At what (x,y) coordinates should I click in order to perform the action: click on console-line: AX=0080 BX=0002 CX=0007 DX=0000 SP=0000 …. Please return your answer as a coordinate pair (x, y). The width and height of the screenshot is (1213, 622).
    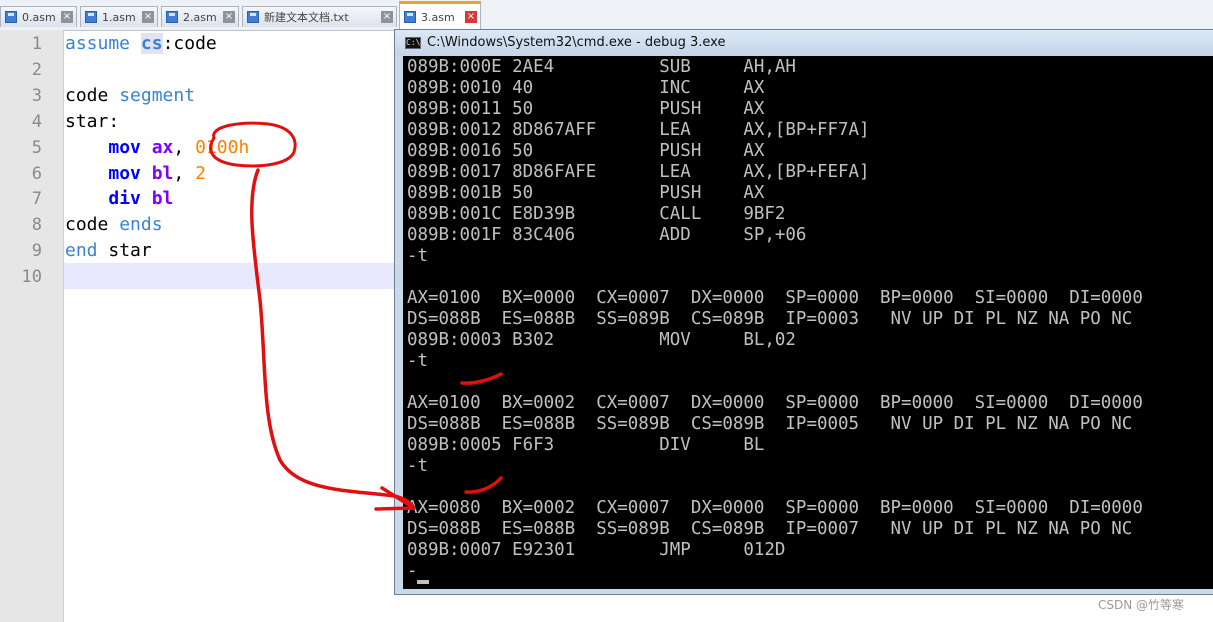
    Looking at the image, I should click on (775, 507).